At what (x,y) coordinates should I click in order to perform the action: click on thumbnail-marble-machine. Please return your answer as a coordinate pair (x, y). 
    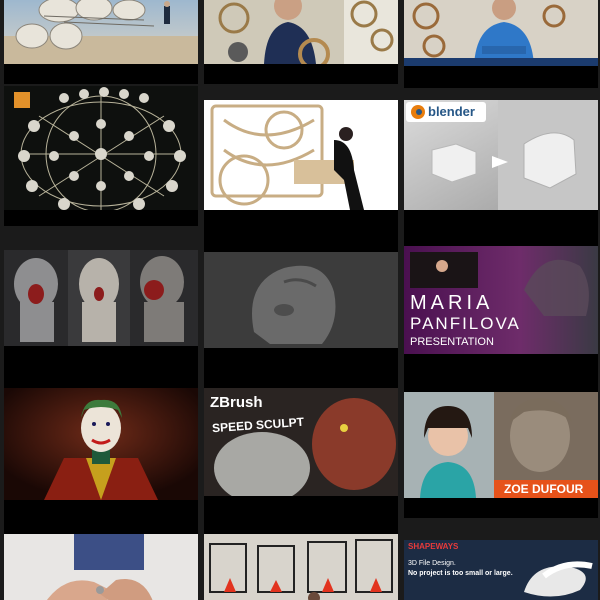
    Looking at the image, I should click on (301, 155).